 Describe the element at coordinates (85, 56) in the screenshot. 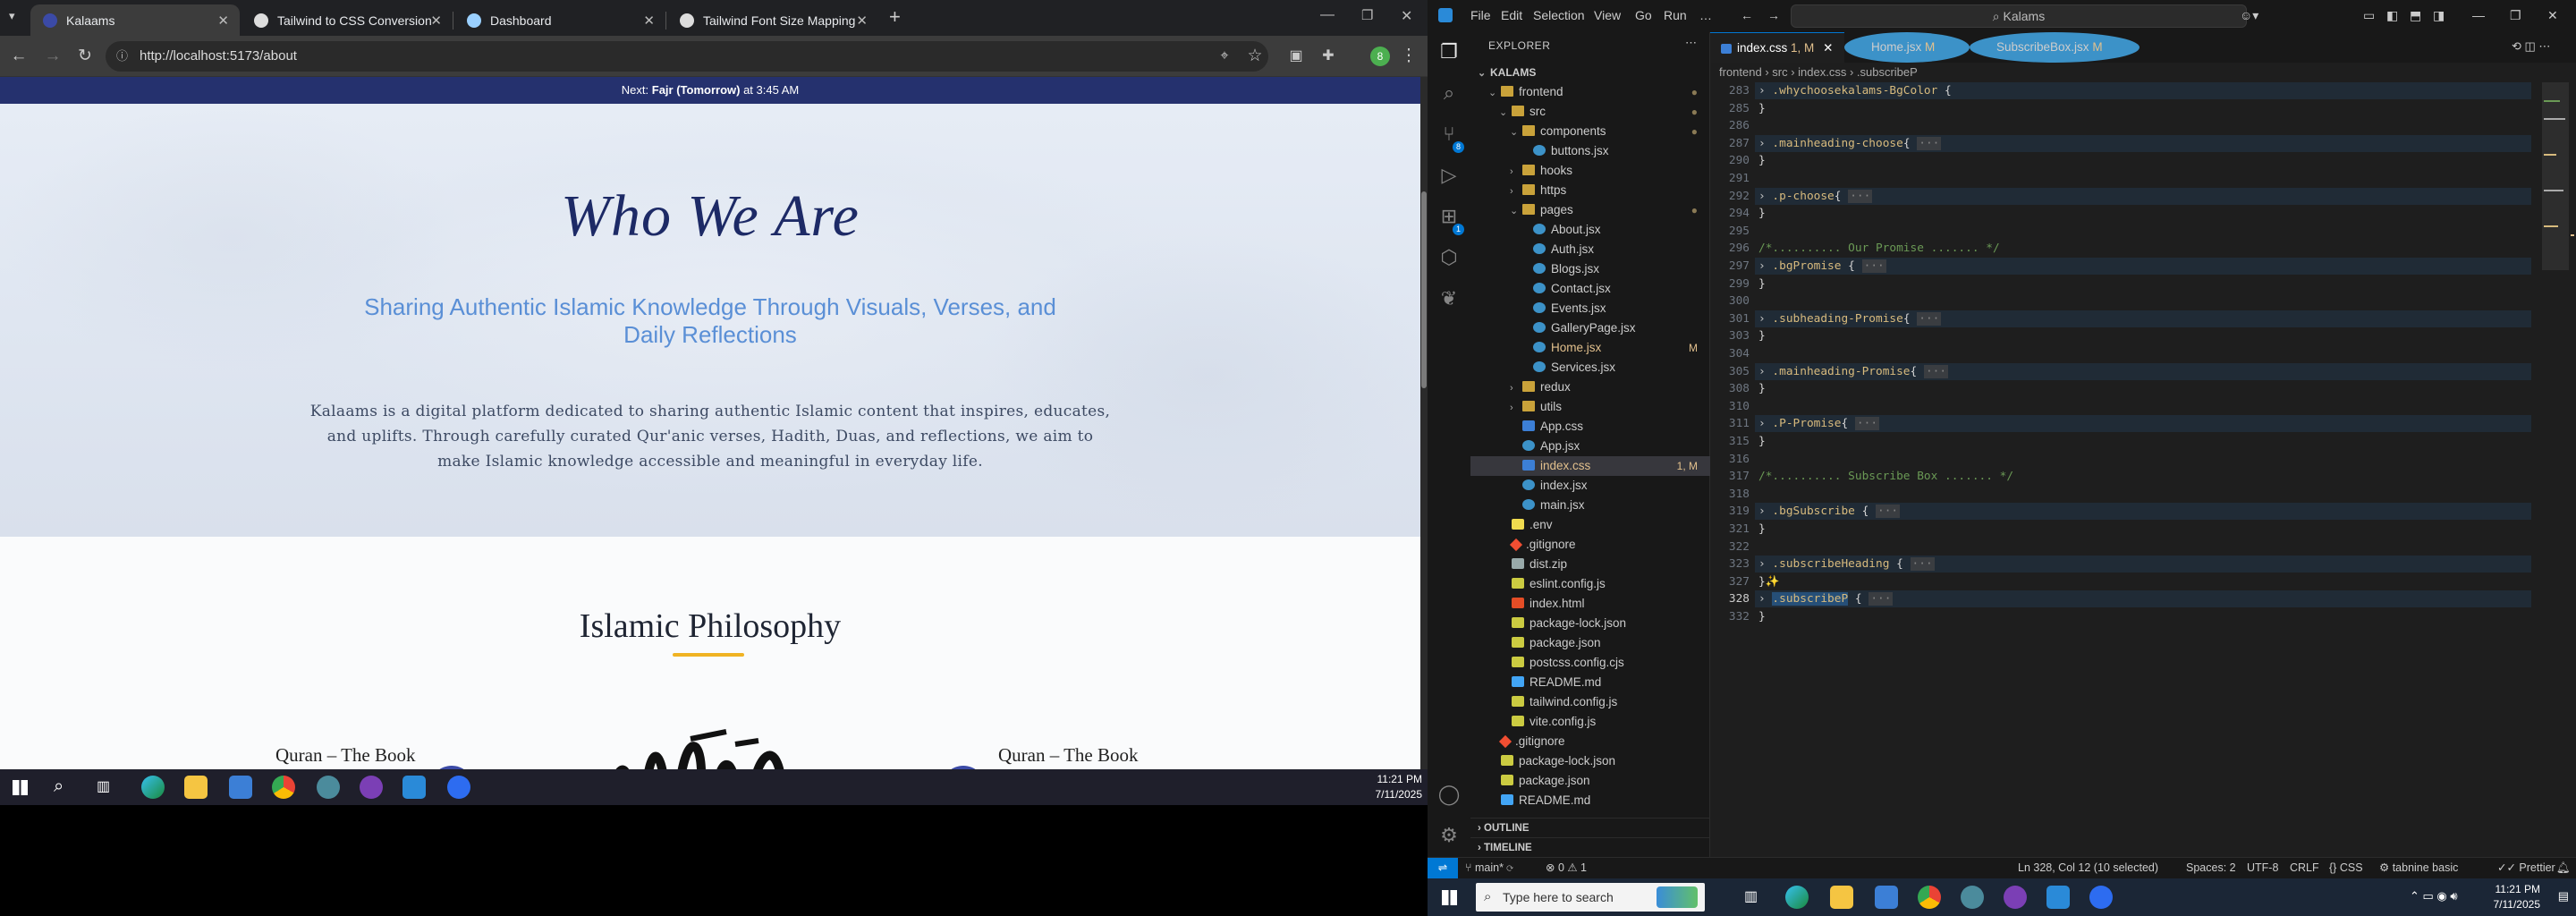

I see `reload-icon: ↻` at that location.